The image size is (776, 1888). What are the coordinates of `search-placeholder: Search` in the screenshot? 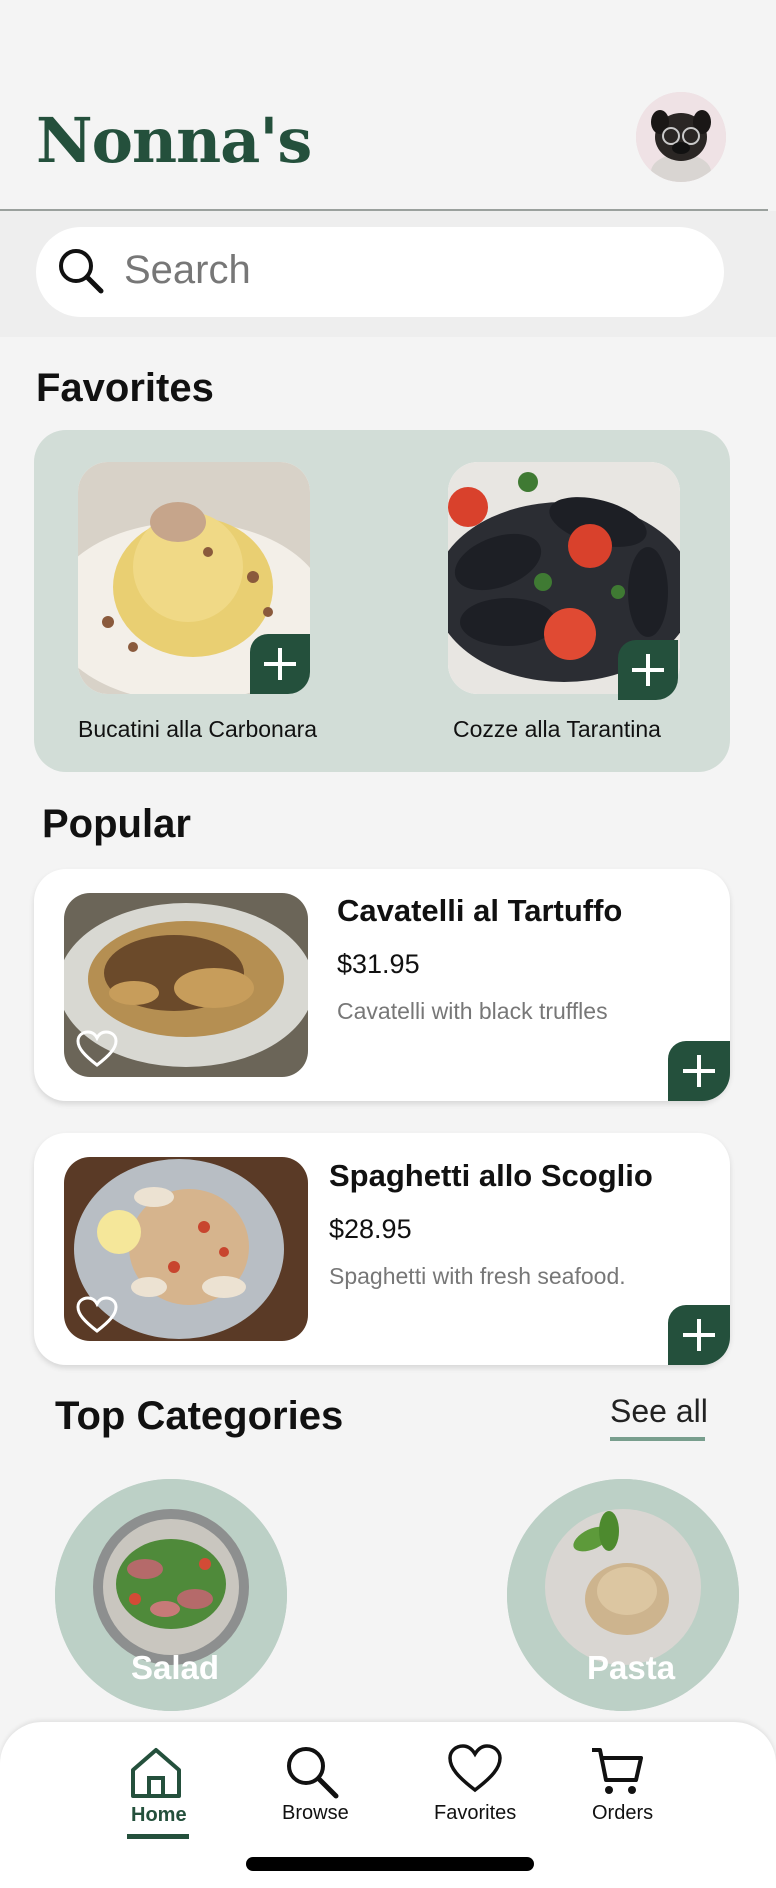 It's located at (187, 270).